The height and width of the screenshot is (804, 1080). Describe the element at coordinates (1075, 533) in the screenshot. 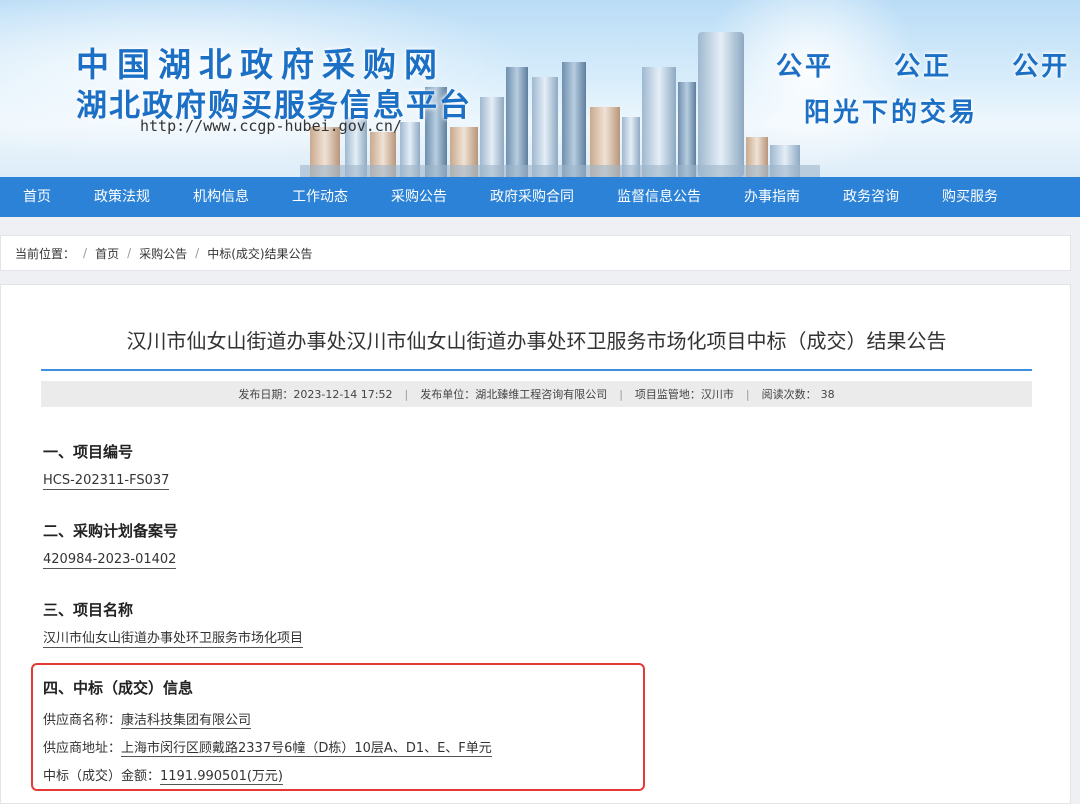

I see `page-right-gutter` at that location.